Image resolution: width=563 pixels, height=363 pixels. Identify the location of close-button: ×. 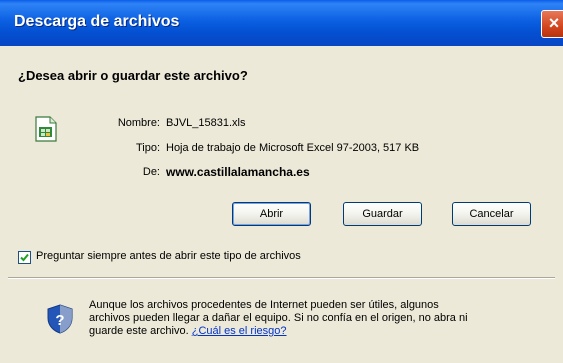
(552, 24).